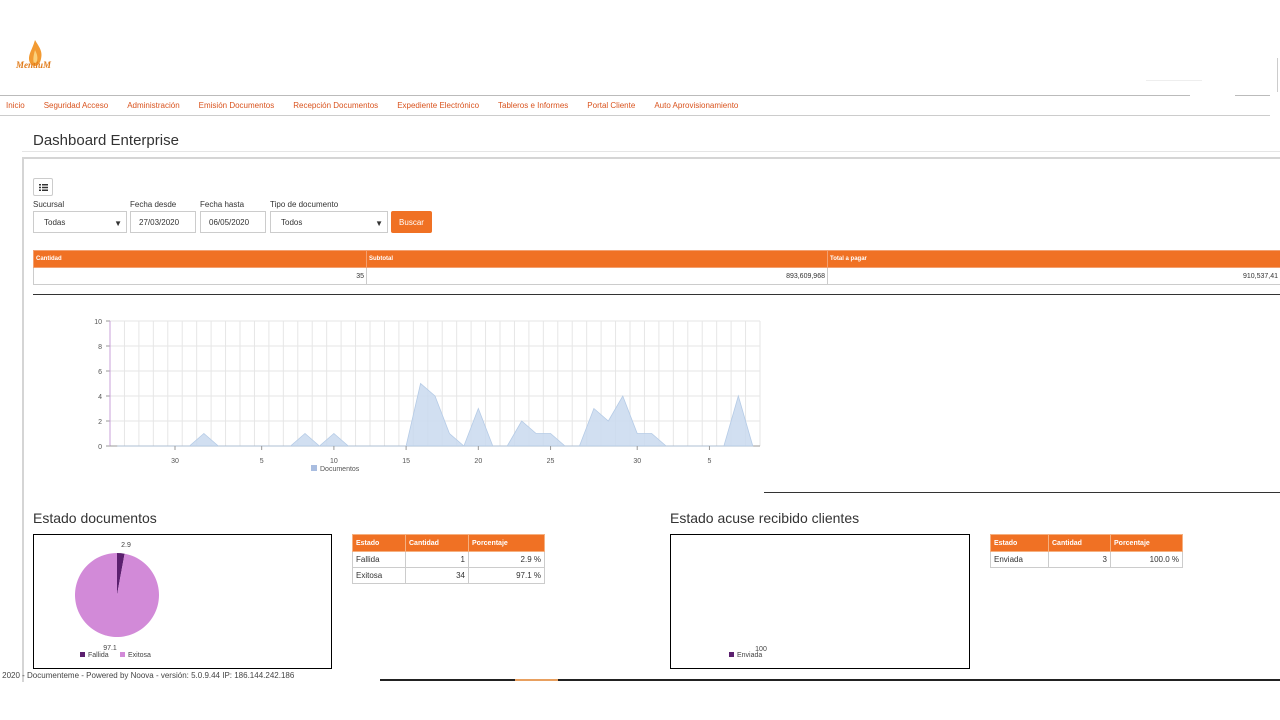  I want to click on sucursal-value: Todas, so click(55, 222).